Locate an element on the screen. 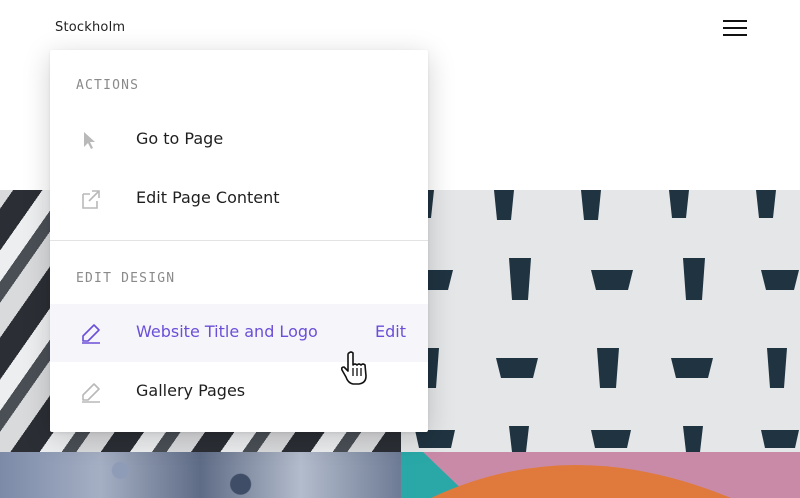  pointer-arrow-icon is located at coordinates (89, 140).